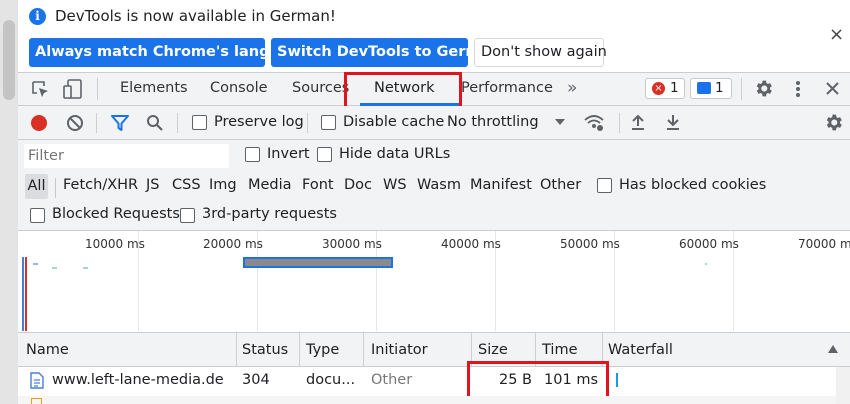  What do you see at coordinates (116, 214) in the screenshot?
I see `blocked-requests-label: Blocked Requests` at bounding box center [116, 214].